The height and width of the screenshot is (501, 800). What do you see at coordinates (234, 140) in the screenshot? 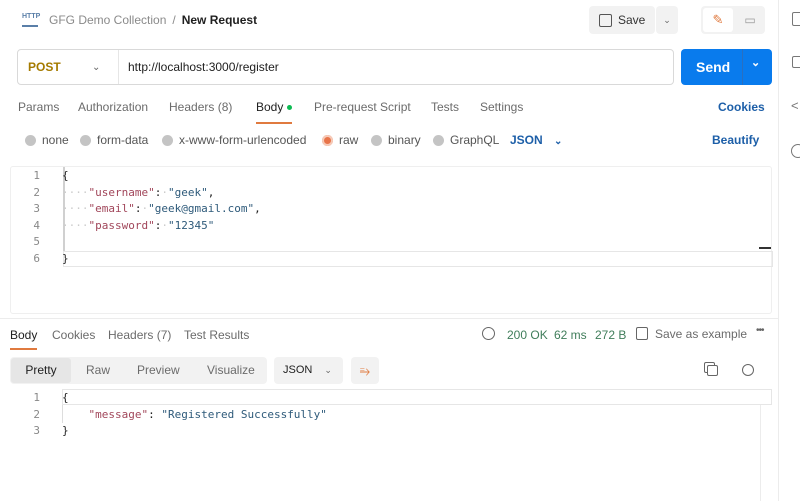
I see `radio-x-www-form-urlencoded: x-www-form-urlencoded` at bounding box center [234, 140].